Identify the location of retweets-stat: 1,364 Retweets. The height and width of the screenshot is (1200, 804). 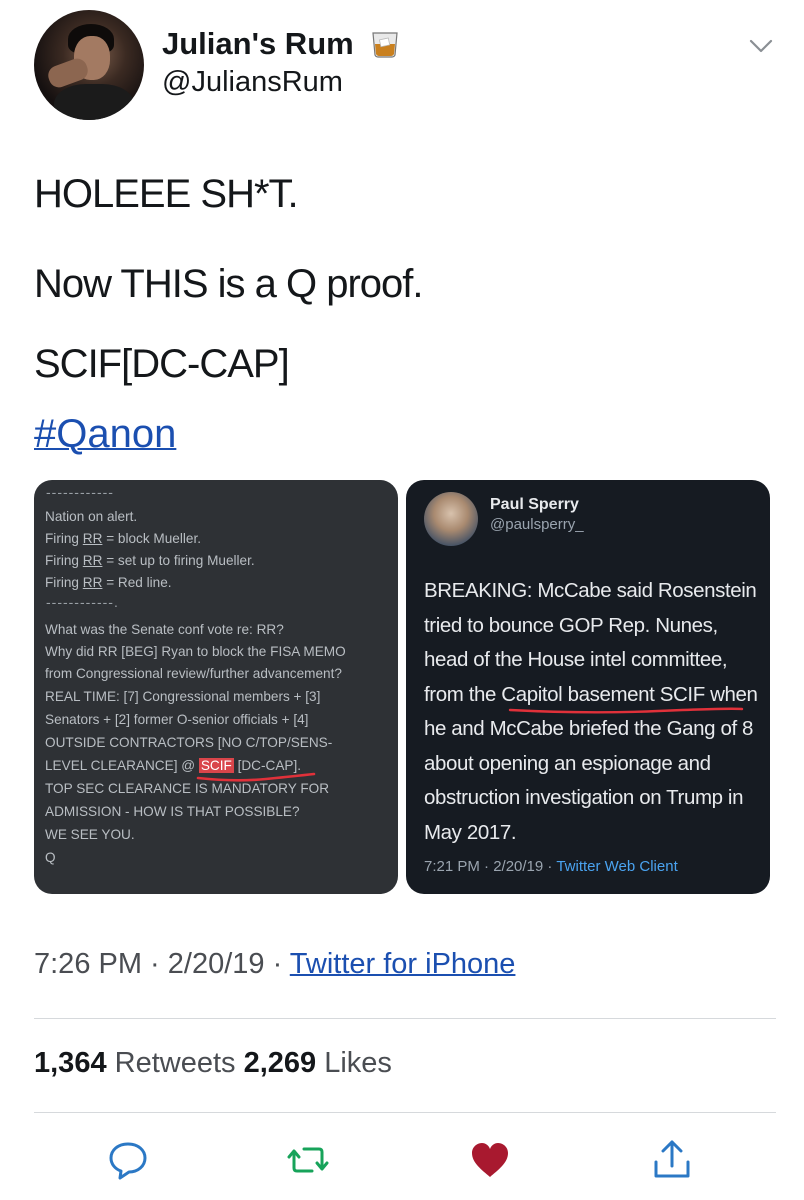
(135, 1063).